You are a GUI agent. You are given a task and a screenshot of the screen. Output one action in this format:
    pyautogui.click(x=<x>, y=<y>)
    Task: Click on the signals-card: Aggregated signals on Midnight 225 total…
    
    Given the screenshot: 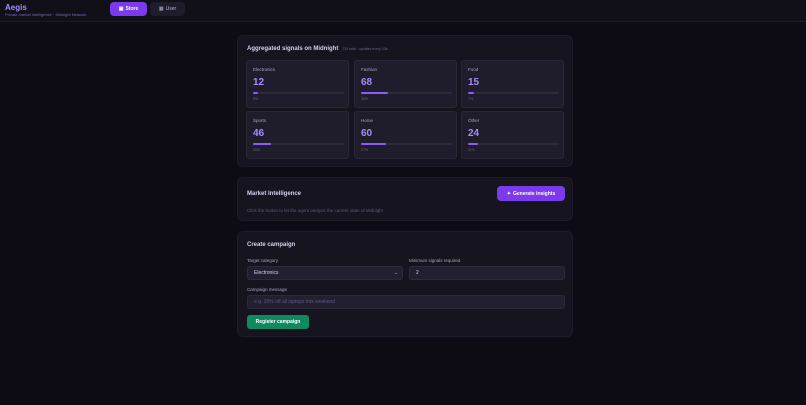 What is the action you would take?
    pyautogui.click(x=405, y=101)
    